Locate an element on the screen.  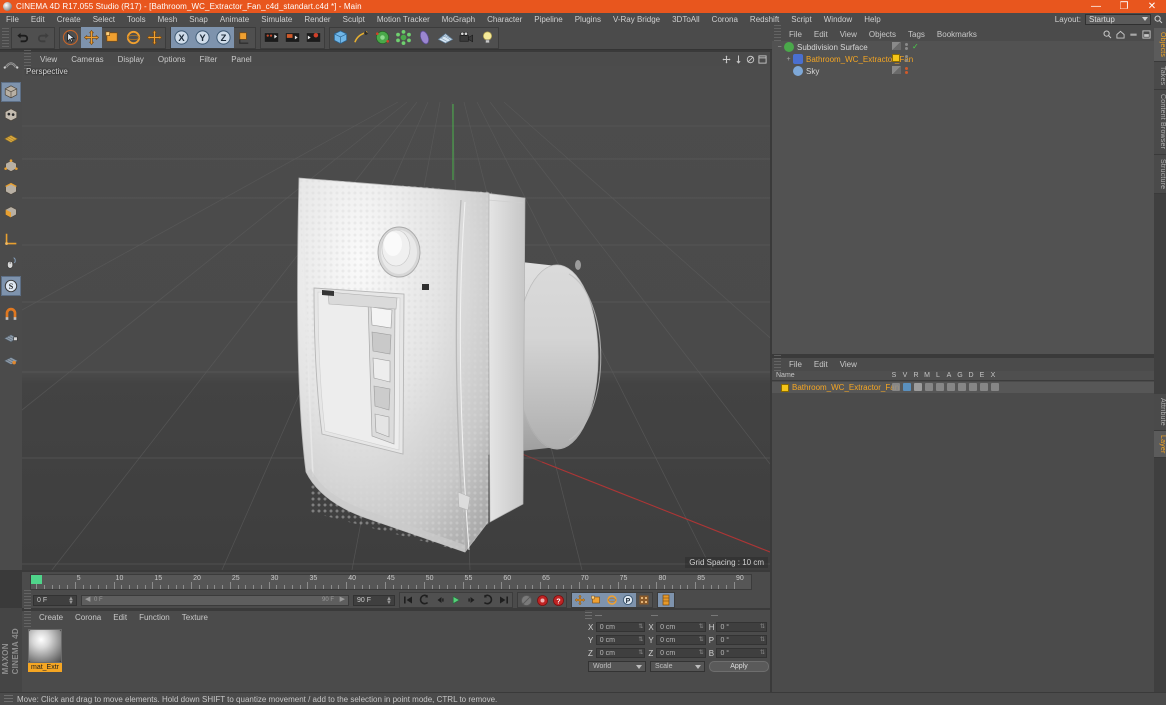
live-selection-icon is located at coordinates (70, 37).